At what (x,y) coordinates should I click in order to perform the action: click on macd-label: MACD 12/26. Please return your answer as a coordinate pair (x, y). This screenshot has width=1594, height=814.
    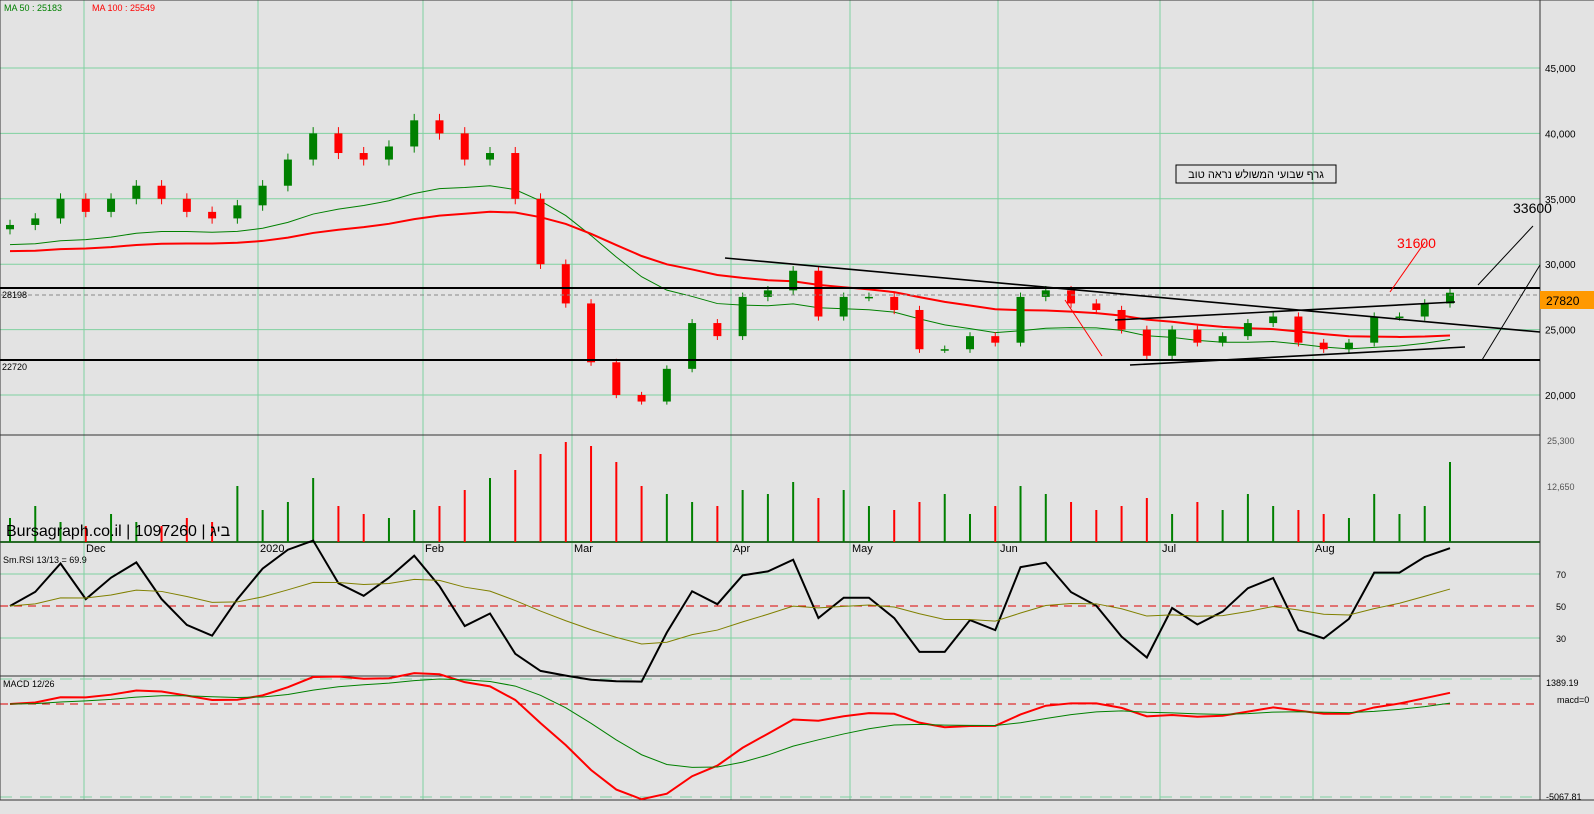
    Looking at the image, I should click on (29, 684).